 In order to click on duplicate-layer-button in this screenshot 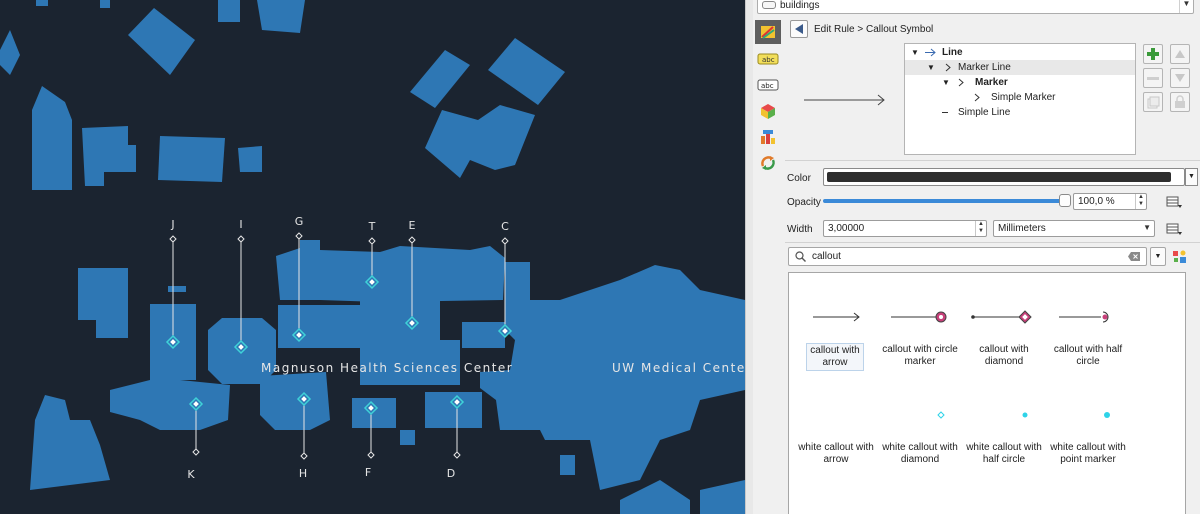, I will do `click(1153, 102)`.